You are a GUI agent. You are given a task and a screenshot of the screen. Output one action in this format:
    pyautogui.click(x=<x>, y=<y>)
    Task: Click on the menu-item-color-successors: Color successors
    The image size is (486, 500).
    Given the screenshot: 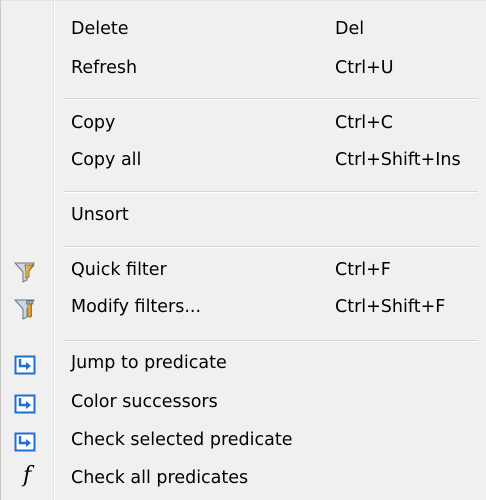 What is the action you would take?
    pyautogui.click(x=243, y=404)
    